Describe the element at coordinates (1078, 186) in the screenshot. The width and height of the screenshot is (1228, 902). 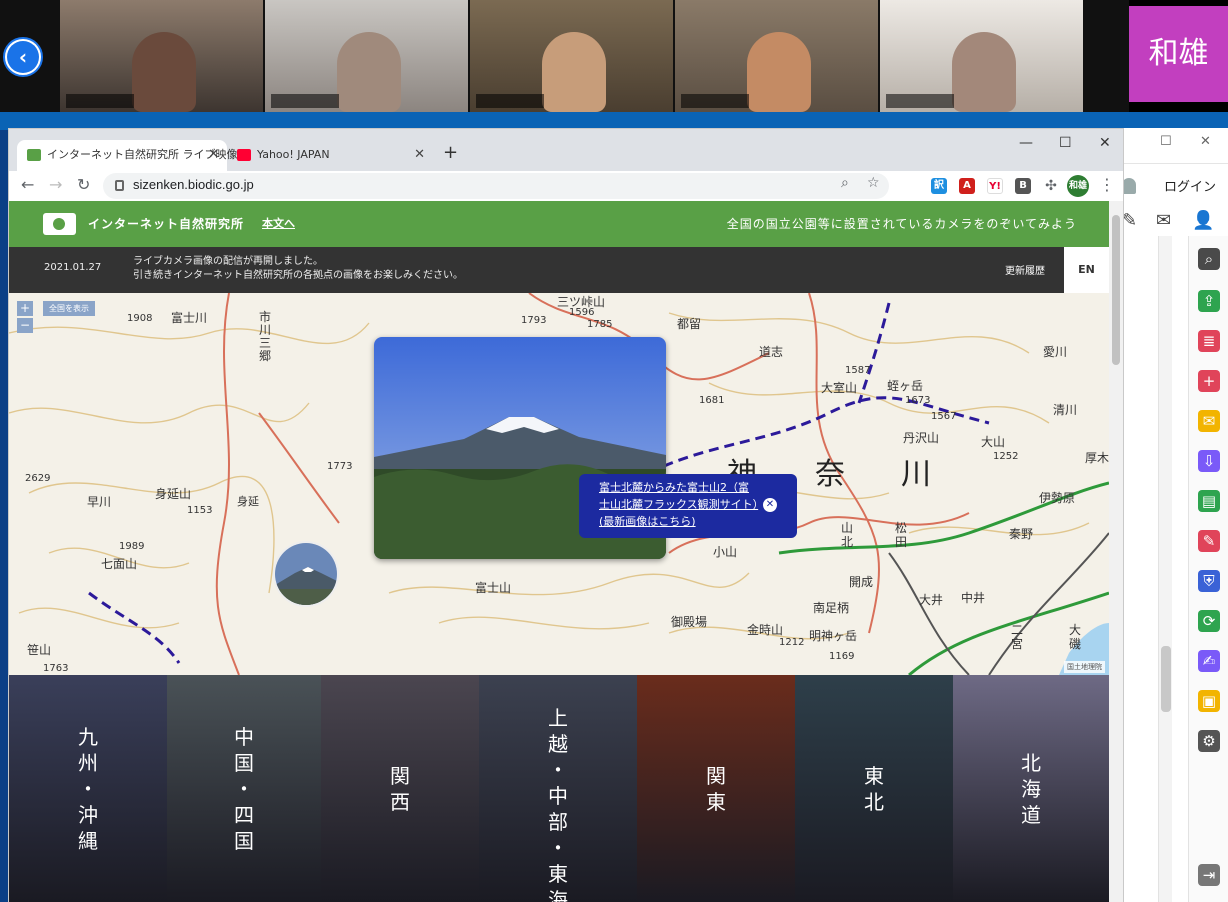
I see `profile-avatar: 和雄` at that location.